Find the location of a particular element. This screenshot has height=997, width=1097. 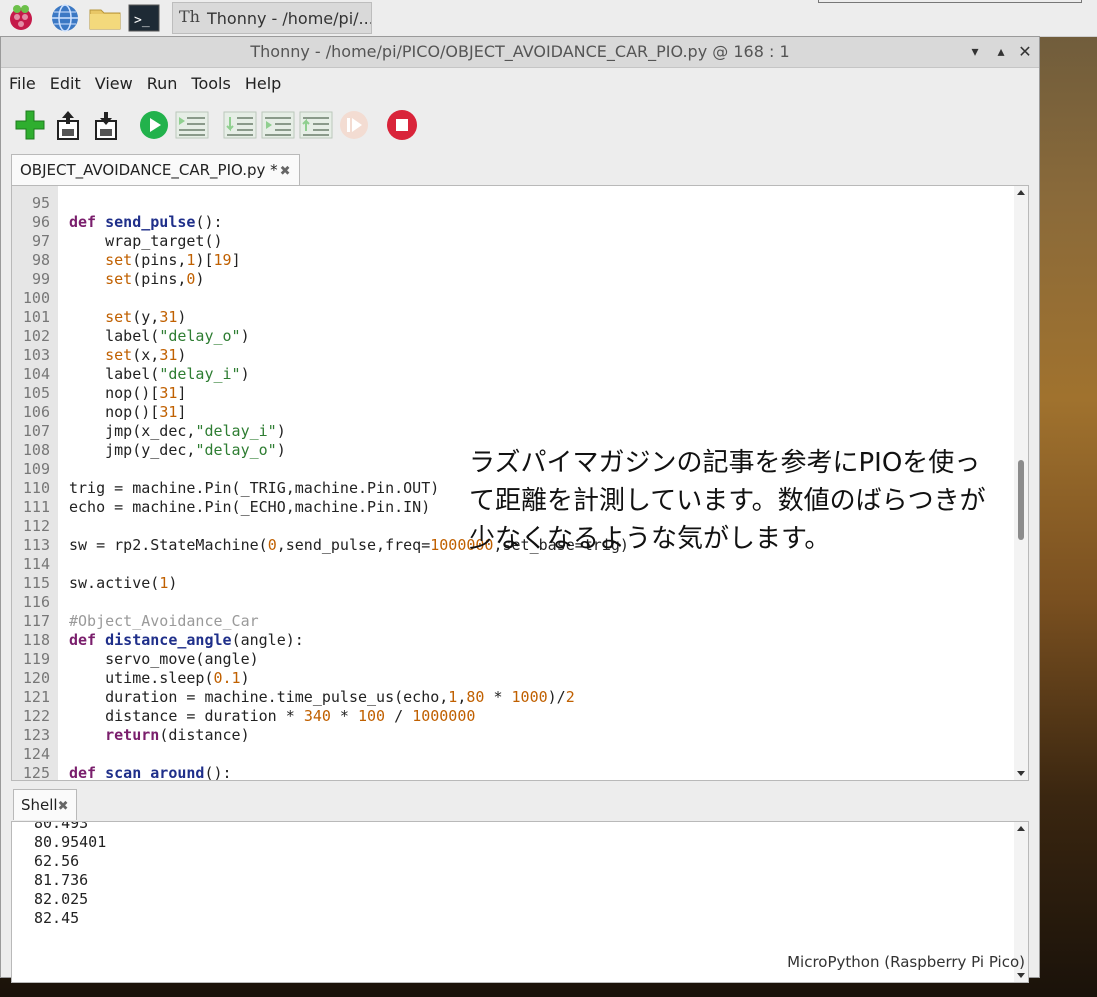

svg-text: Th is located at coordinates (189, 16).